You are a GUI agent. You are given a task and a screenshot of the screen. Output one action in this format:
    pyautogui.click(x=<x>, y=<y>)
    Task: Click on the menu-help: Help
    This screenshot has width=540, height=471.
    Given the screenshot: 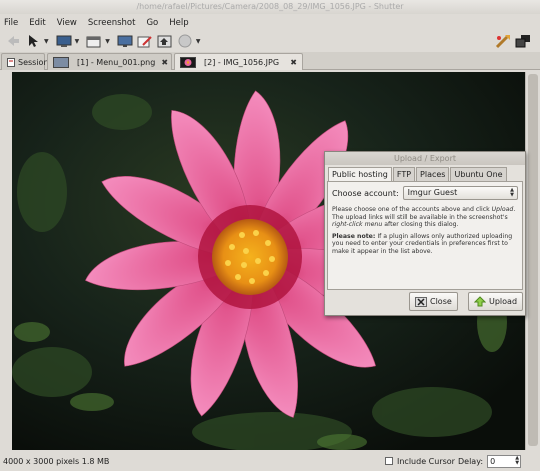 What is the action you would take?
    pyautogui.click(x=178, y=23)
    